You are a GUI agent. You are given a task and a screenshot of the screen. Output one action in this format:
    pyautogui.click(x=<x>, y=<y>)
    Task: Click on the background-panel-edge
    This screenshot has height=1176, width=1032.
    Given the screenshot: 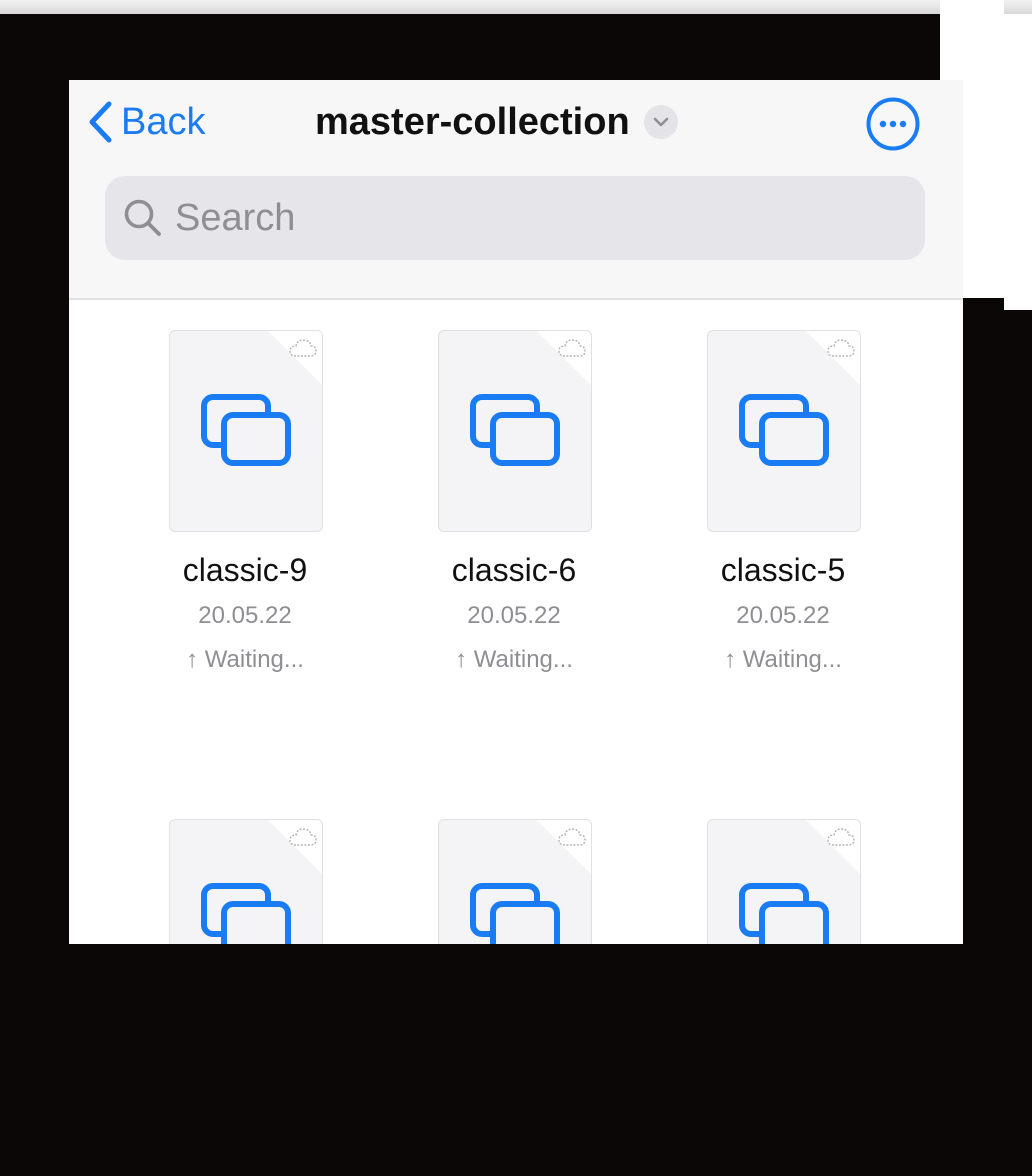 What is the action you would take?
    pyautogui.click(x=1018, y=162)
    